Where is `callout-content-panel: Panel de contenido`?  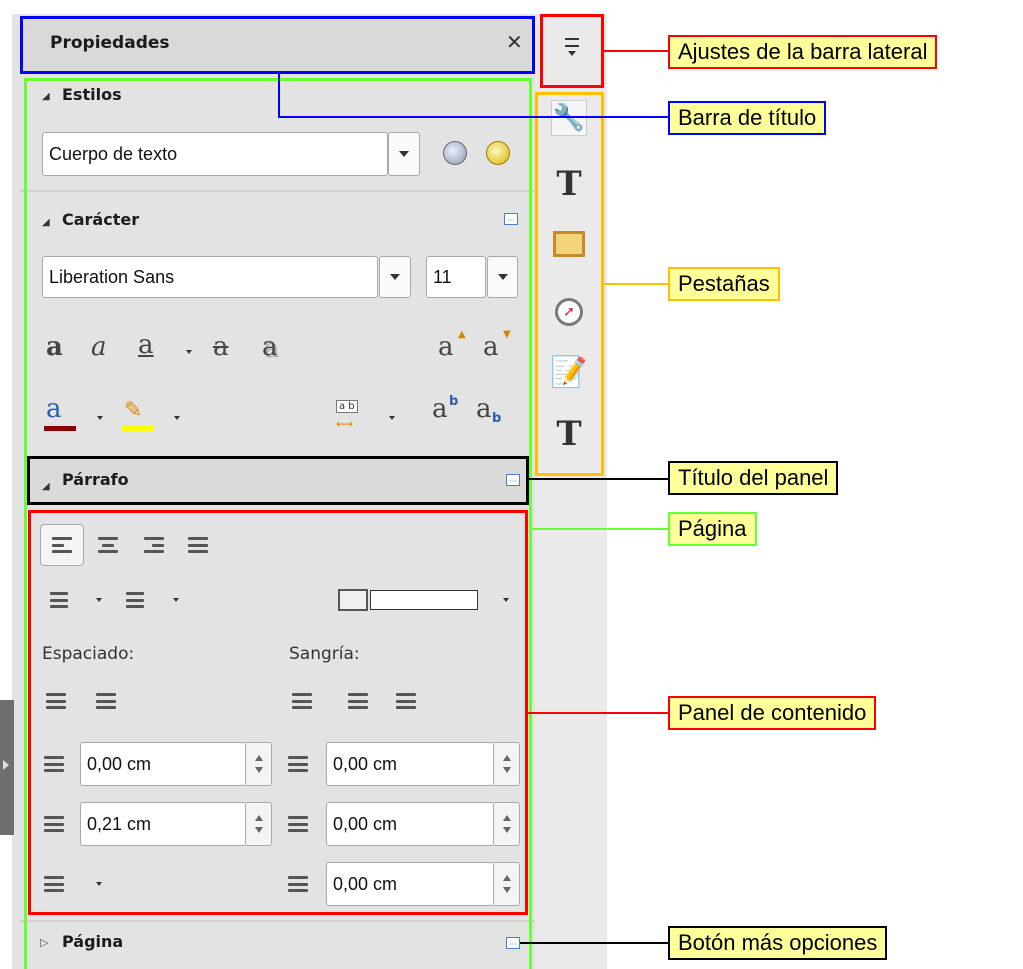
callout-content-panel: Panel de contenido is located at coordinates (772, 713).